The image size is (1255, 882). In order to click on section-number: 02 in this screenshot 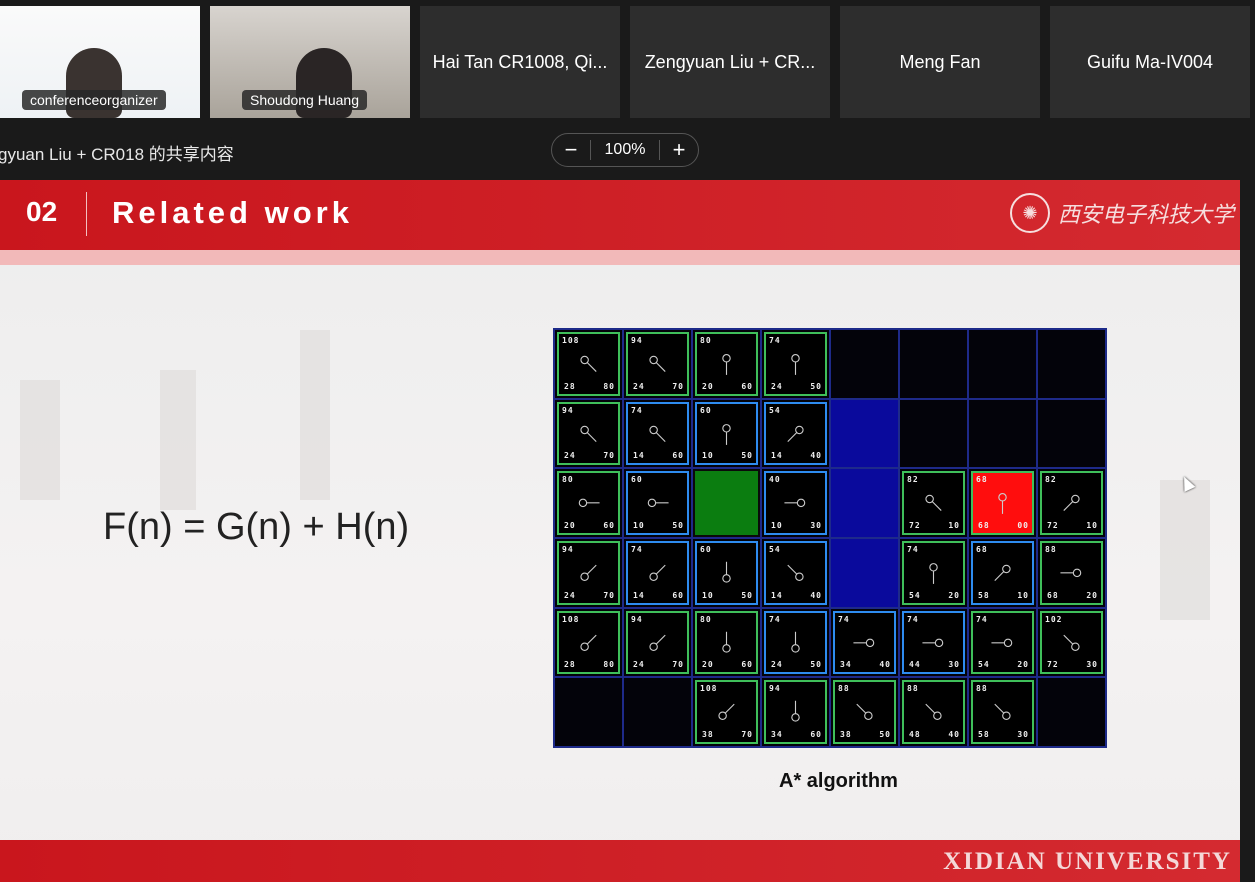, I will do `click(42, 211)`.